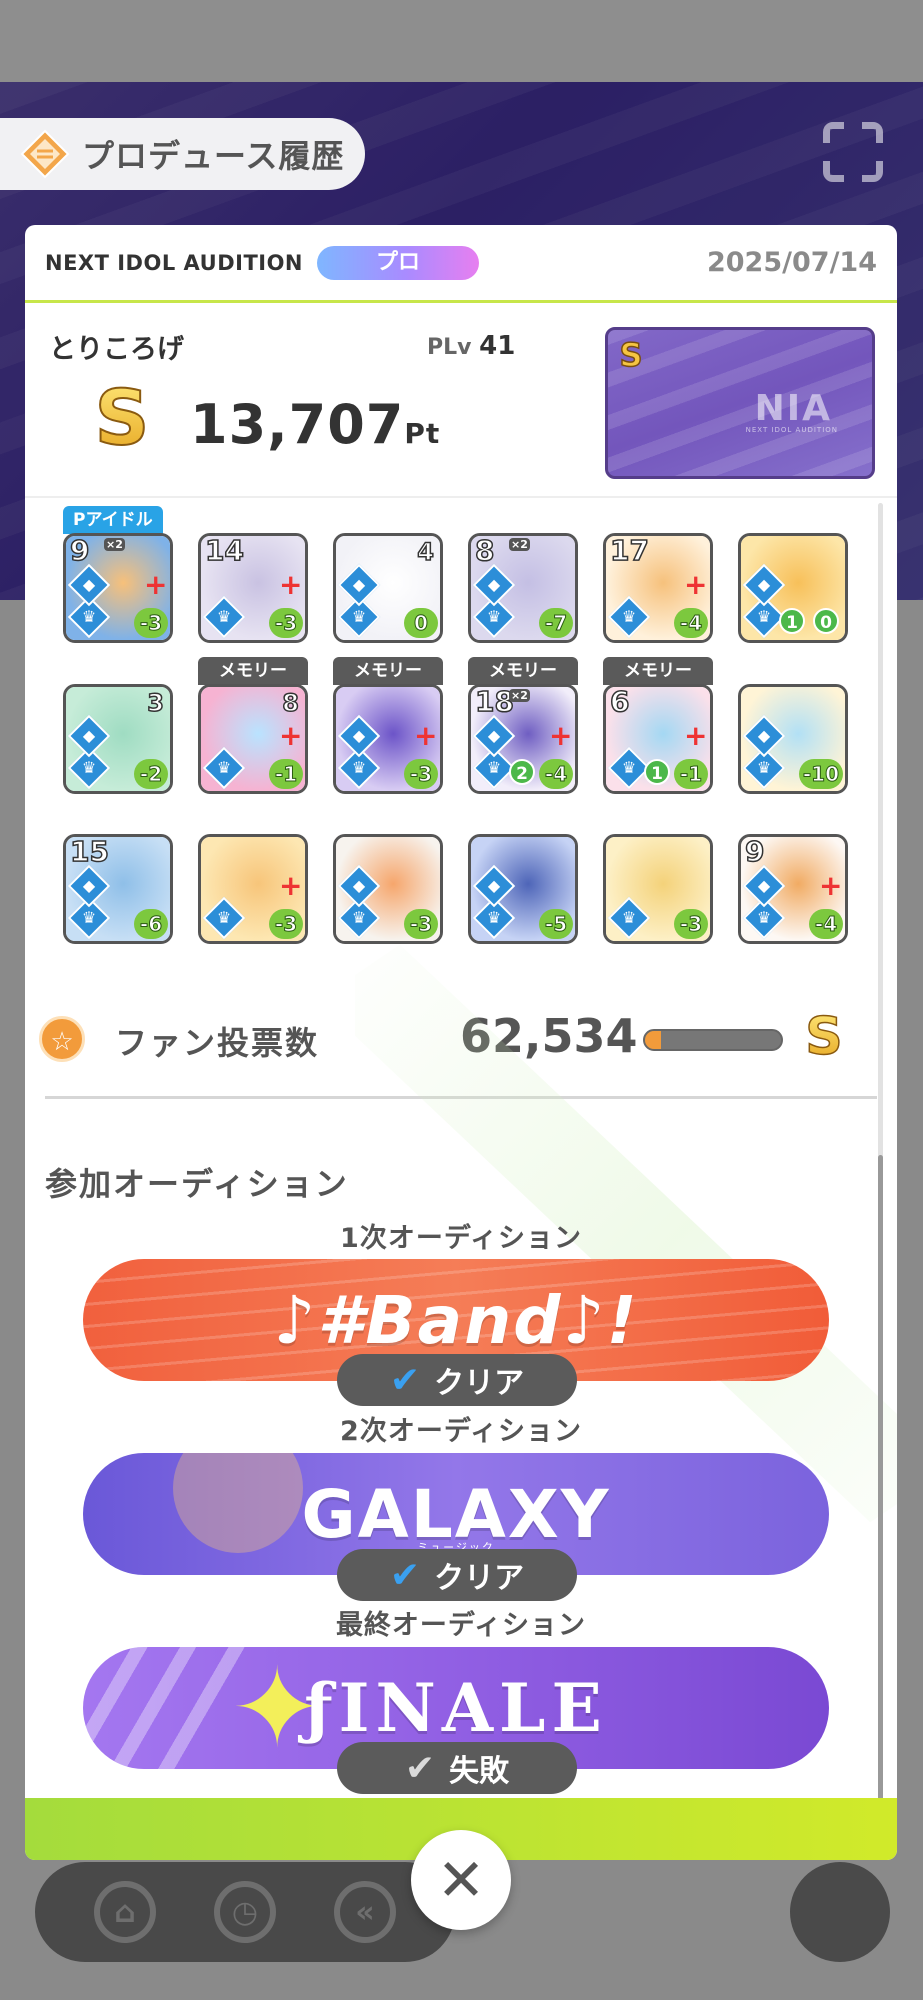  I want to click on card-cost: -2, so click(151, 774).